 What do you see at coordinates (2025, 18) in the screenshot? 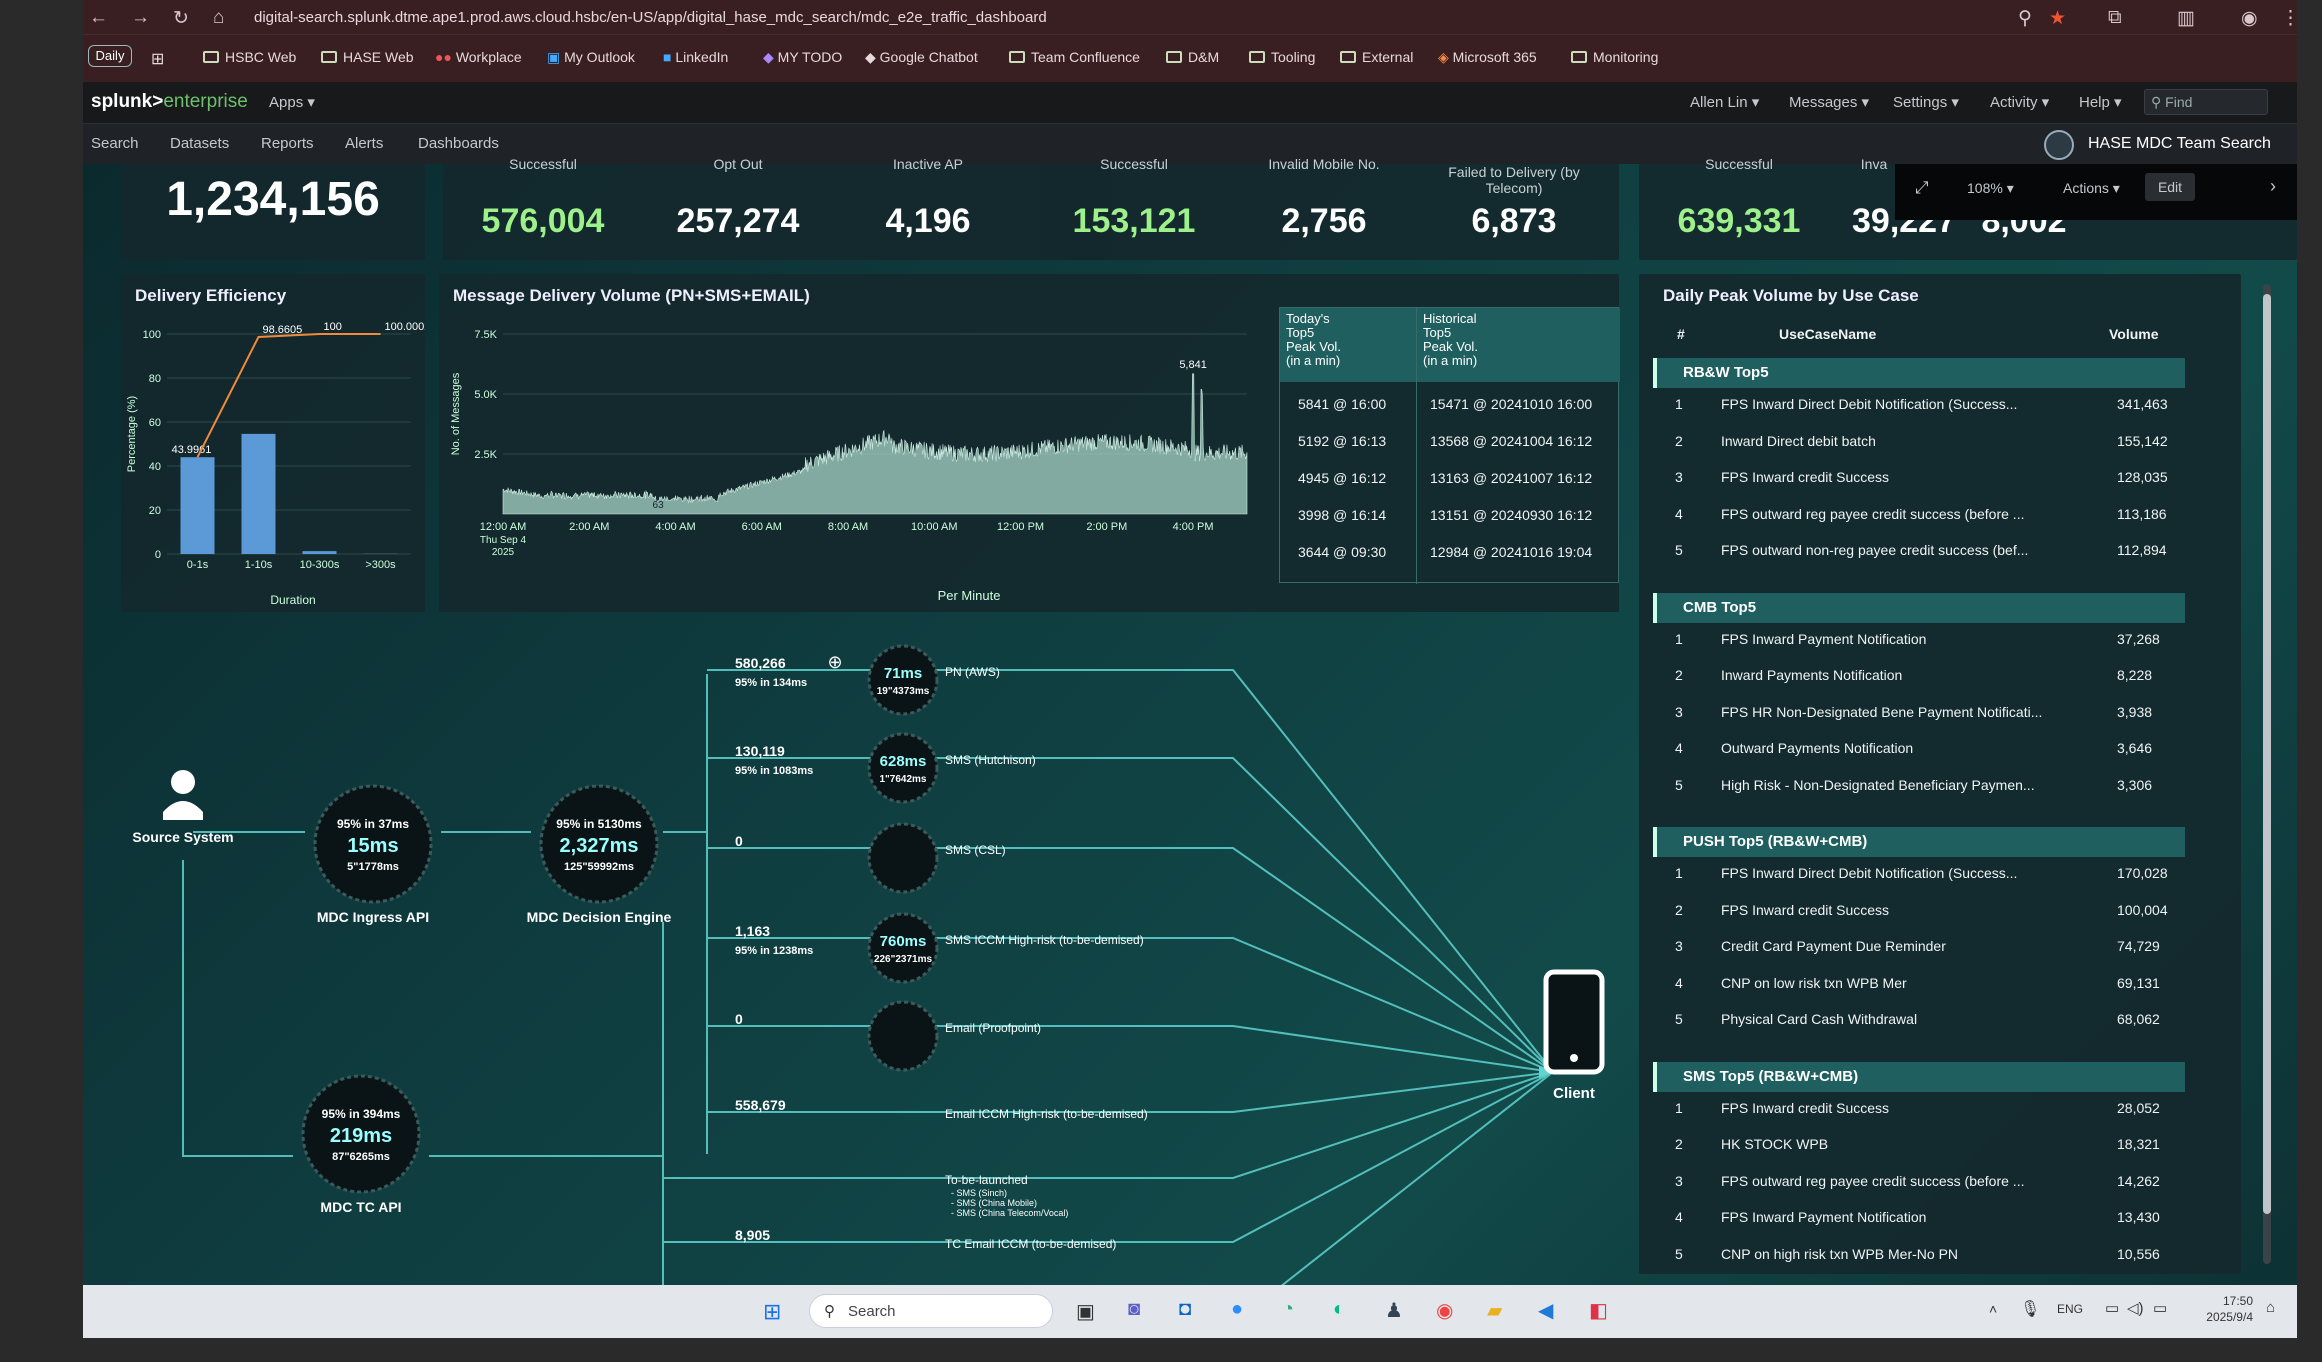
I see `zoom-icon: ⚲` at bounding box center [2025, 18].